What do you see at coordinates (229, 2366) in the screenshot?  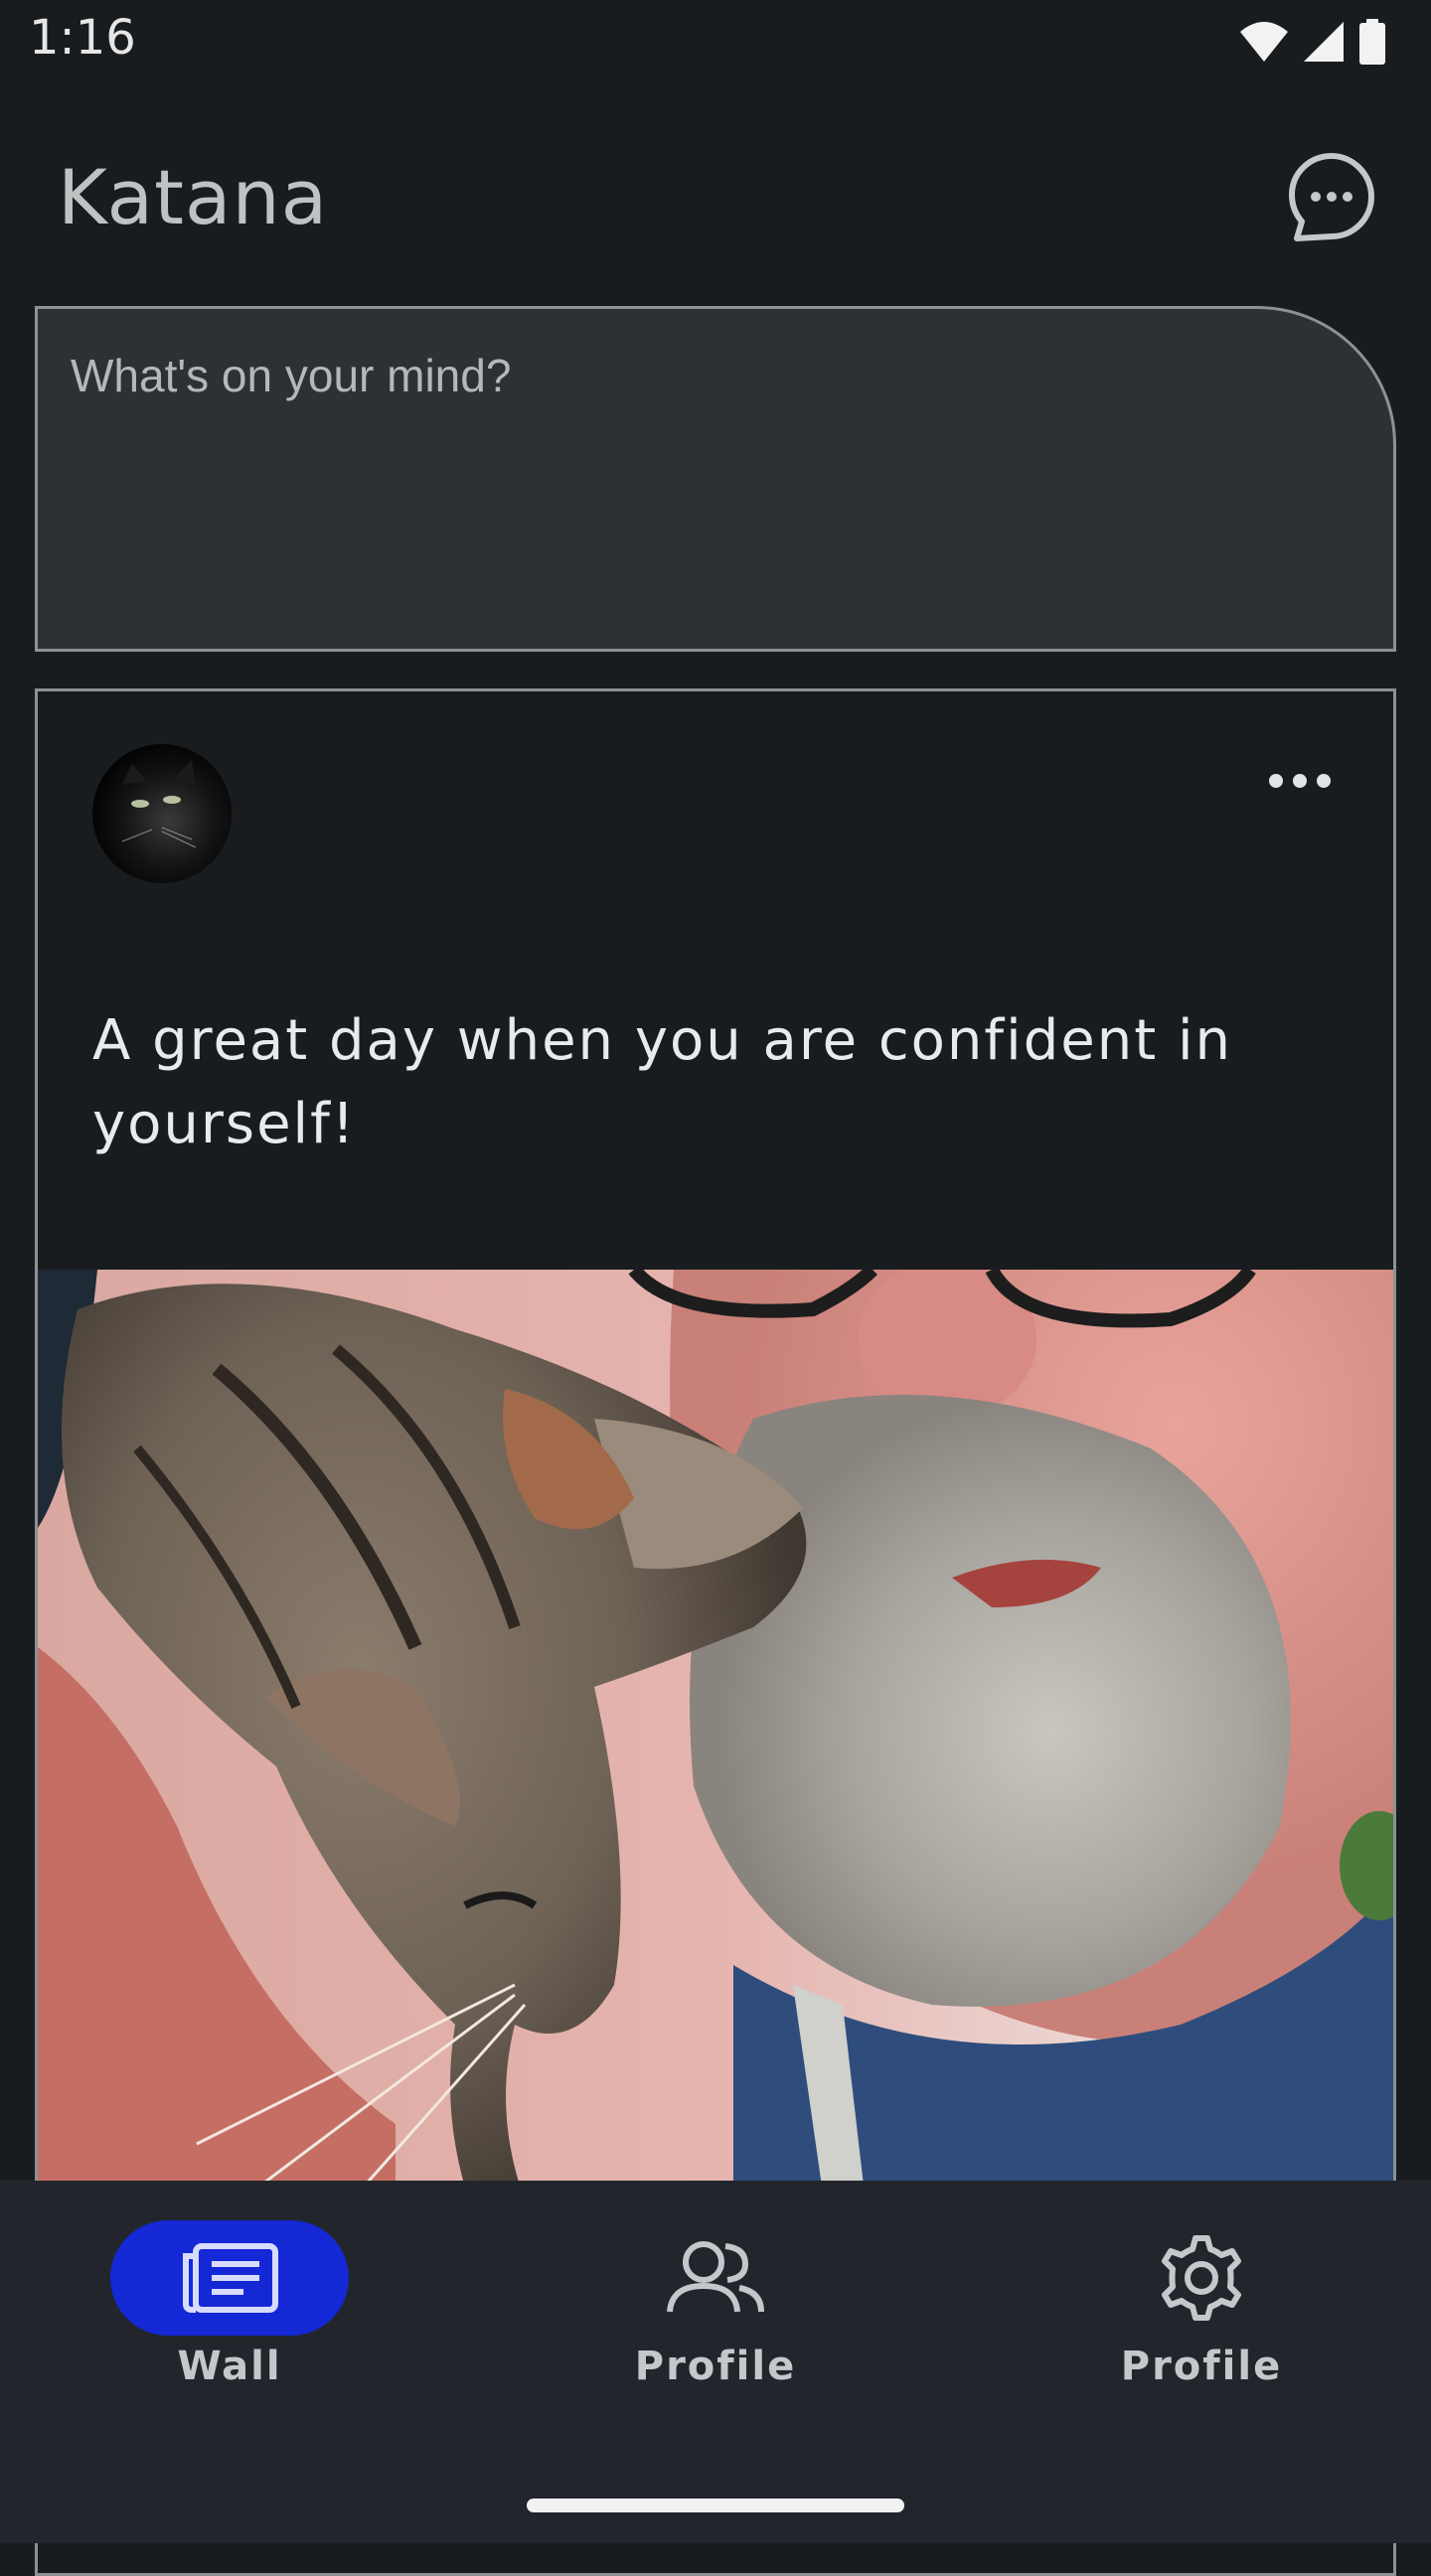 I see `nav-label-wall: Wall` at bounding box center [229, 2366].